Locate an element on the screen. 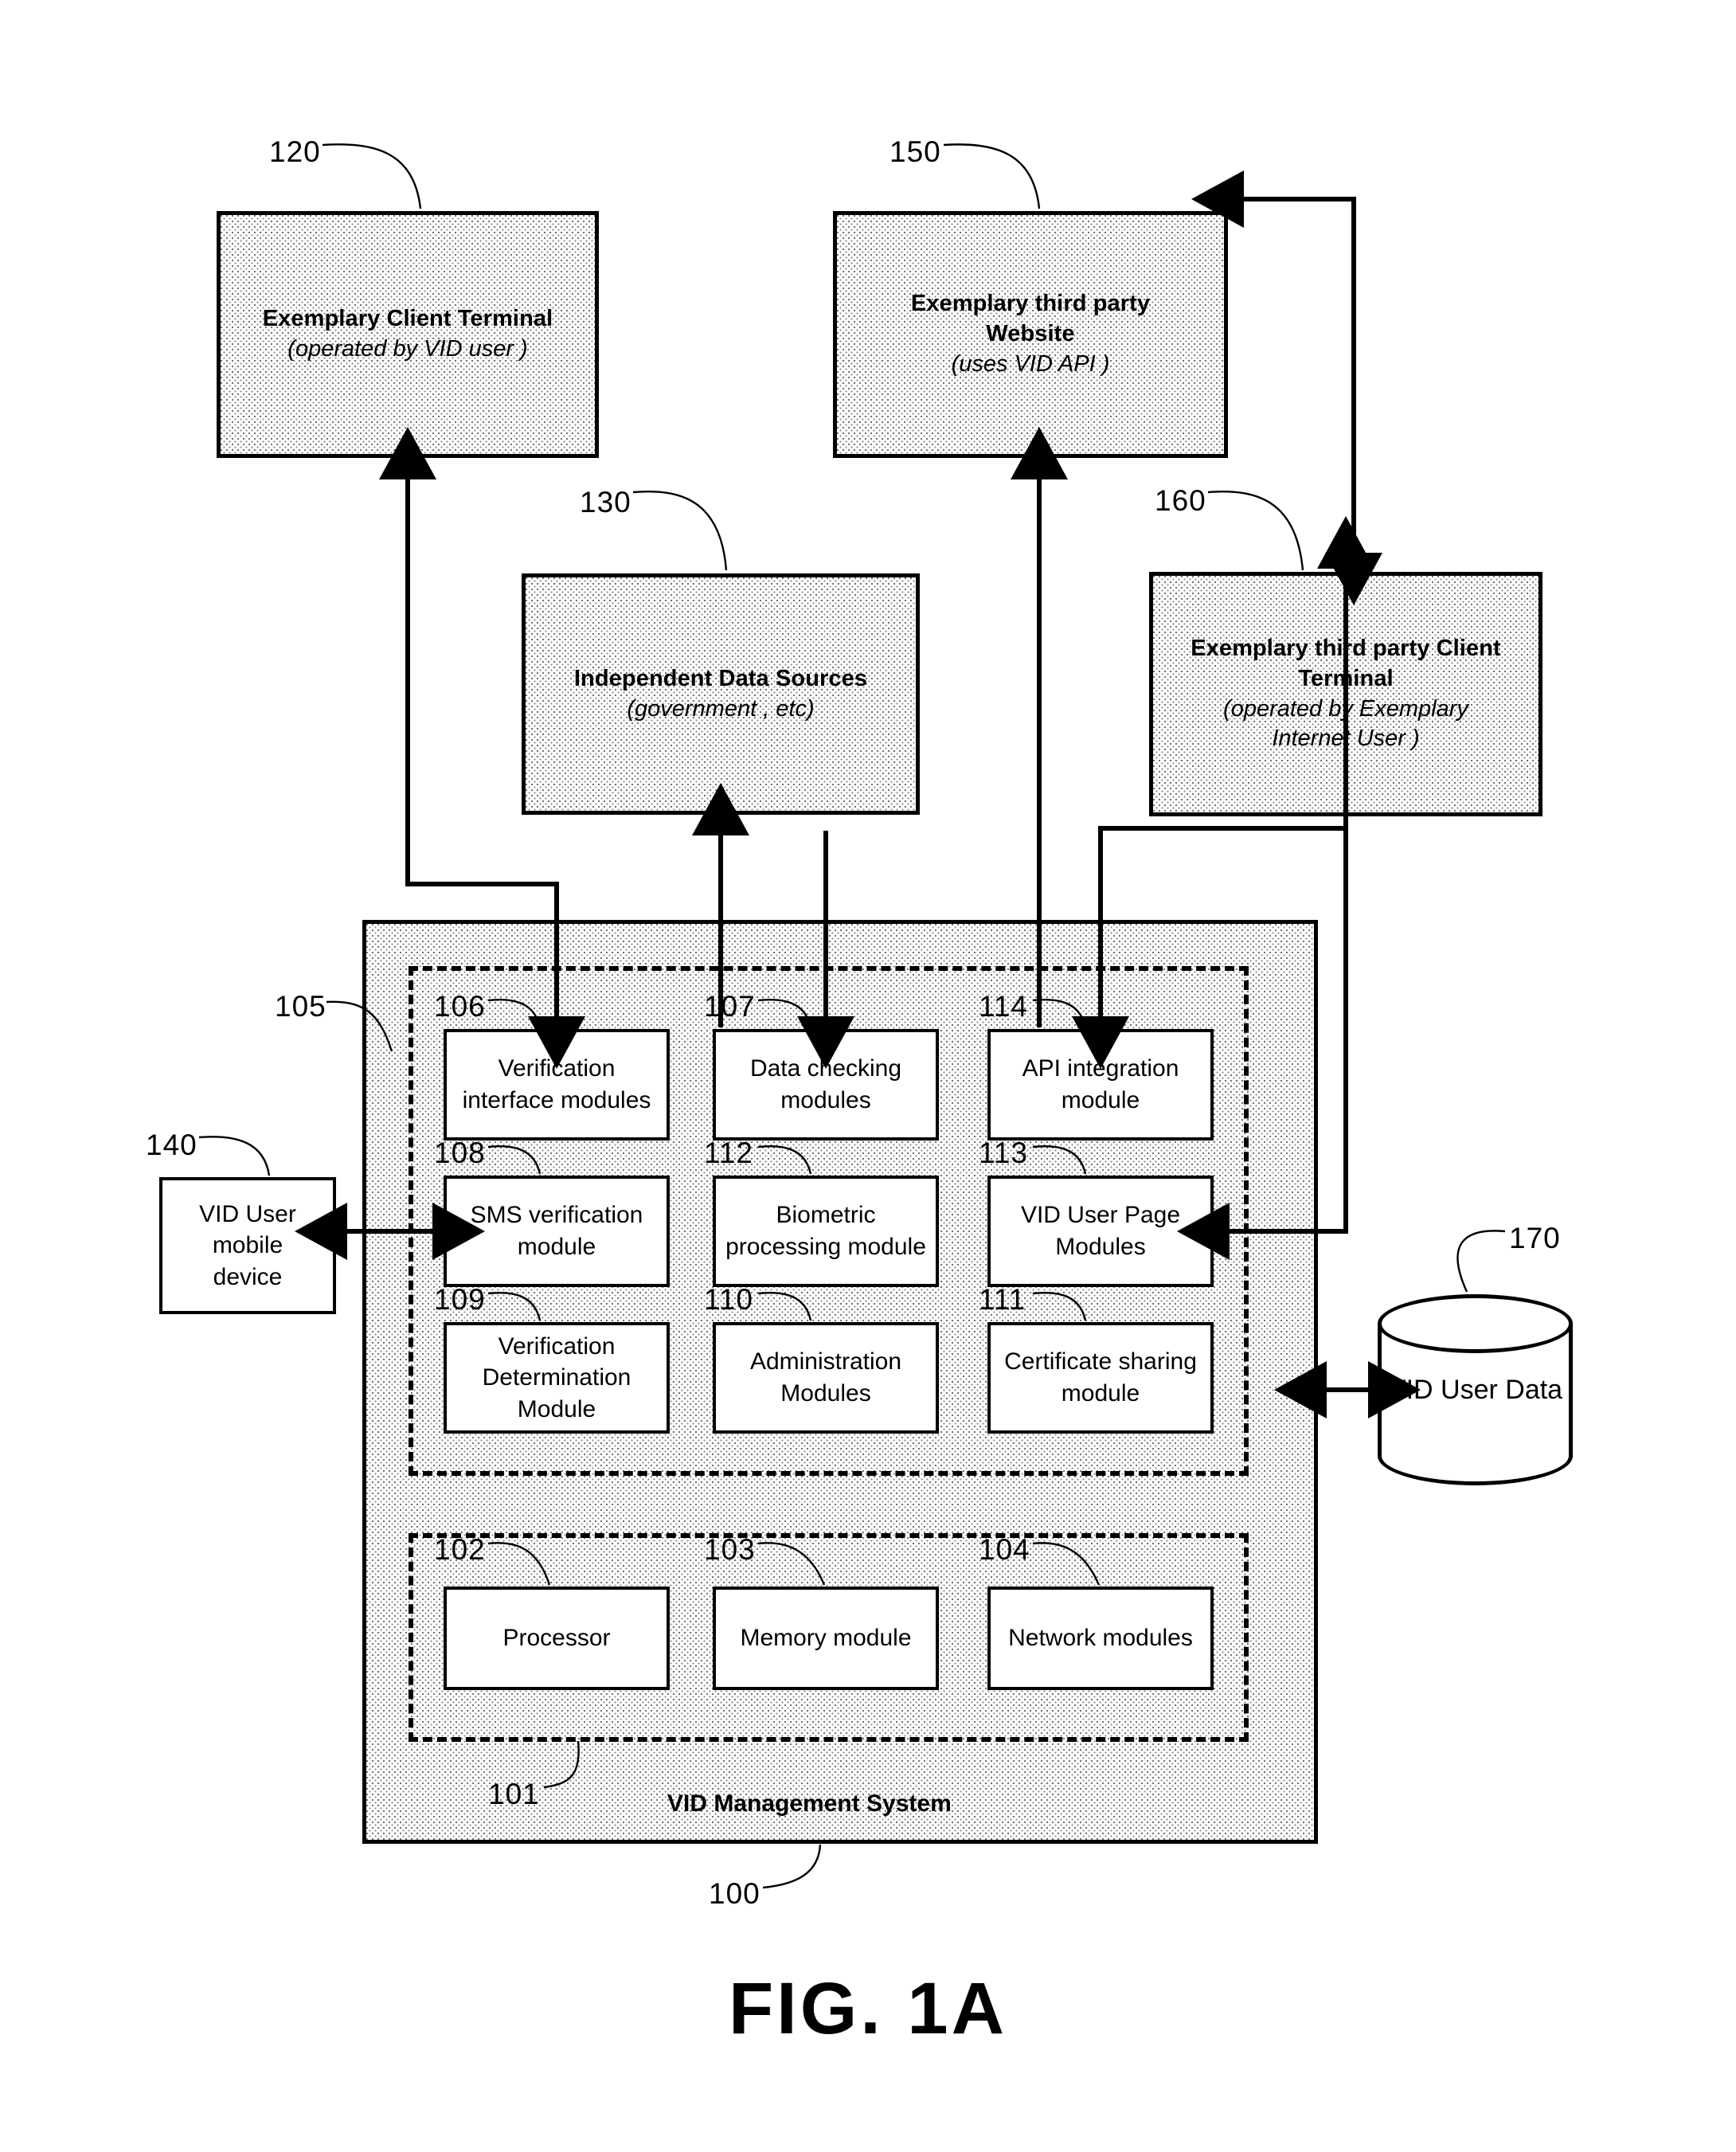 The image size is (1736, 2152). third-party-website-title-line2: Website is located at coordinates (1030, 334).